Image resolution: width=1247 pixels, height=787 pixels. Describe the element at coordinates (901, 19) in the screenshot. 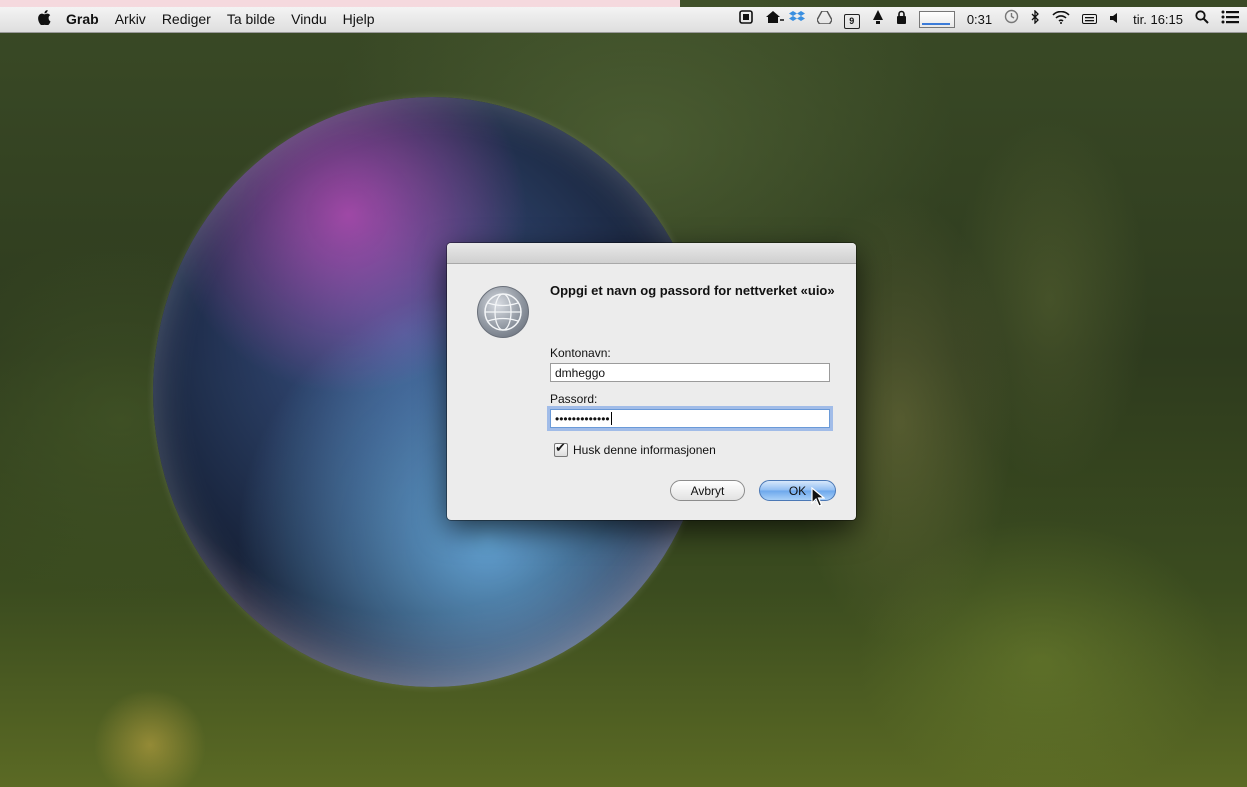

I see `lock-icon` at that location.